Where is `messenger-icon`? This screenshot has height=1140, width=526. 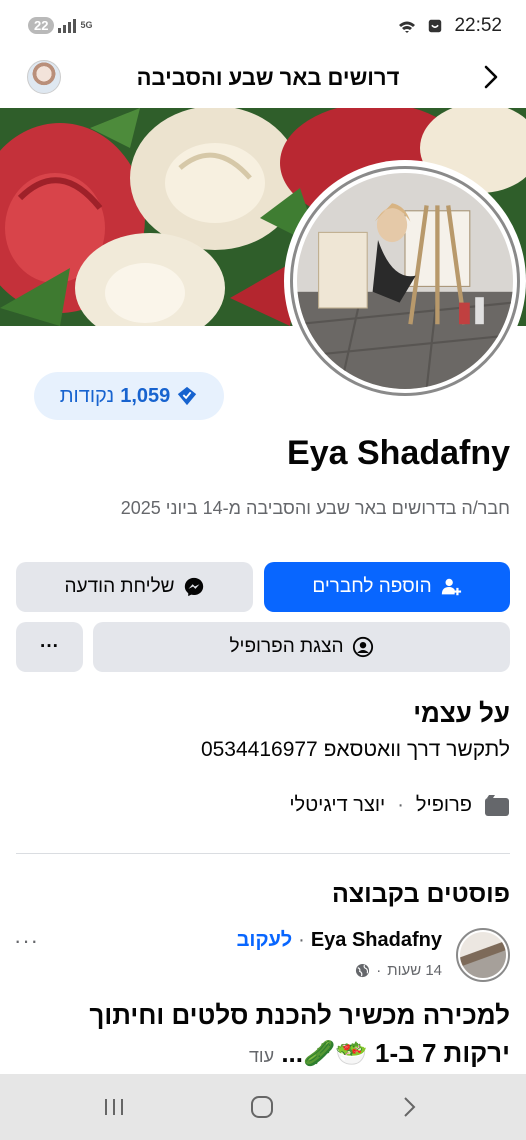
messenger-icon is located at coordinates (193, 587).